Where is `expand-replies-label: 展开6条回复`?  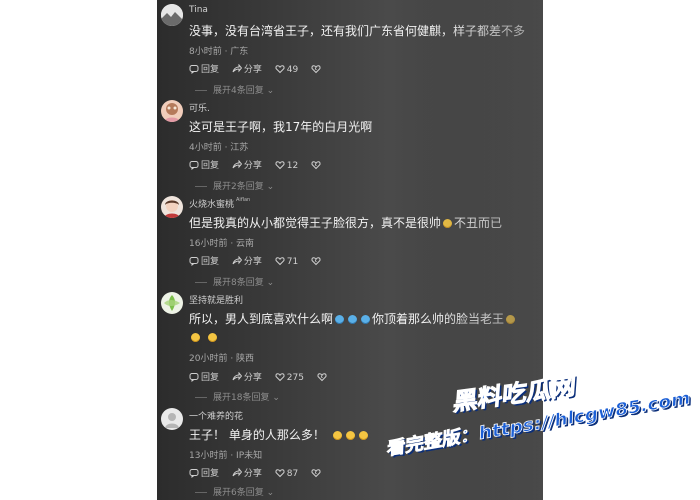 expand-replies-label: 展开6条回复 is located at coordinates (238, 493).